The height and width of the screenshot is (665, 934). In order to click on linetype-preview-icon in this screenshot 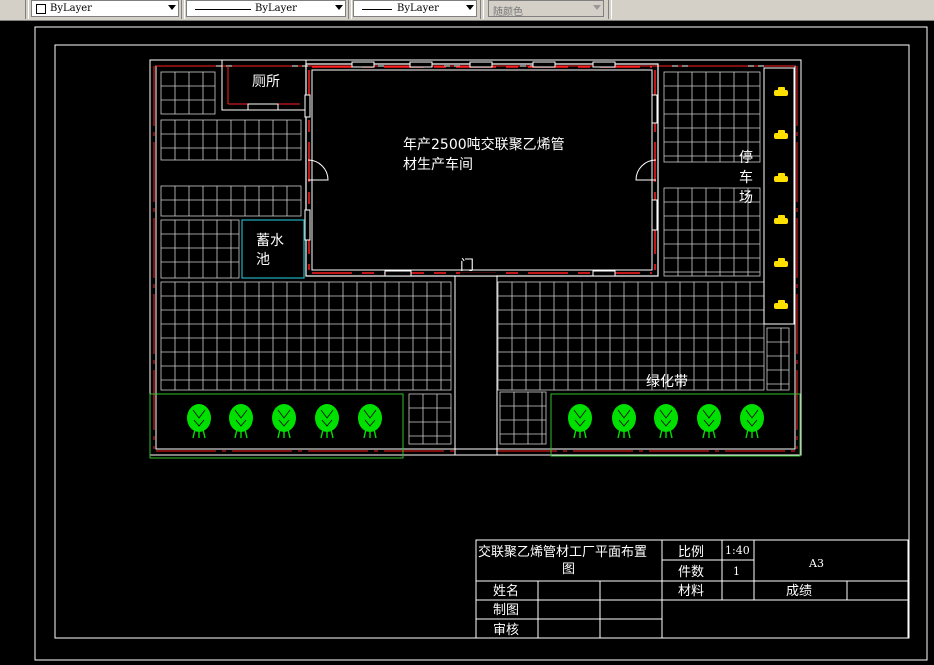, I will do `click(223, 9)`.